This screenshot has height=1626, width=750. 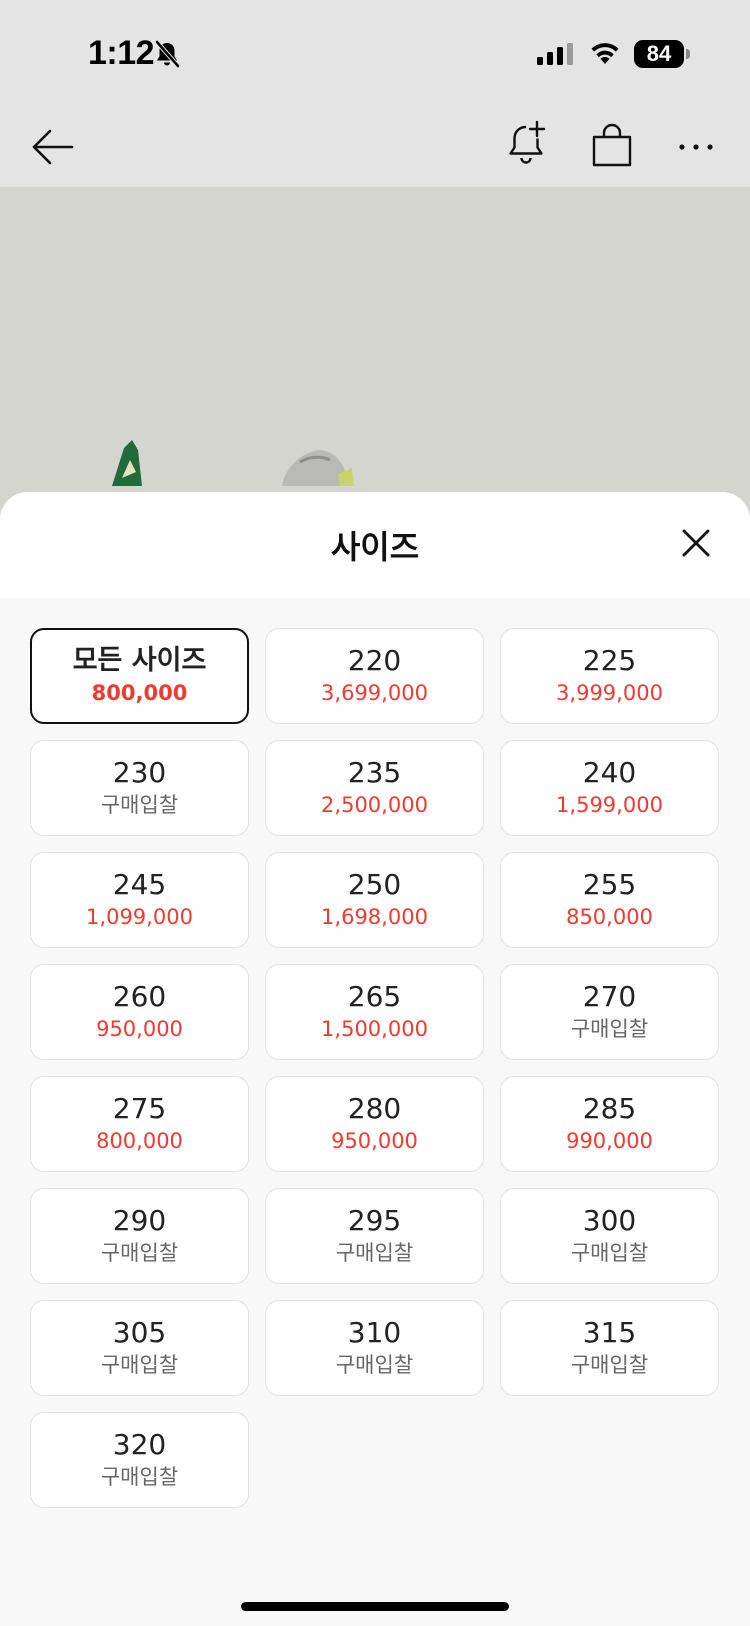 I want to click on size-price: 2,500,000, so click(x=374, y=805).